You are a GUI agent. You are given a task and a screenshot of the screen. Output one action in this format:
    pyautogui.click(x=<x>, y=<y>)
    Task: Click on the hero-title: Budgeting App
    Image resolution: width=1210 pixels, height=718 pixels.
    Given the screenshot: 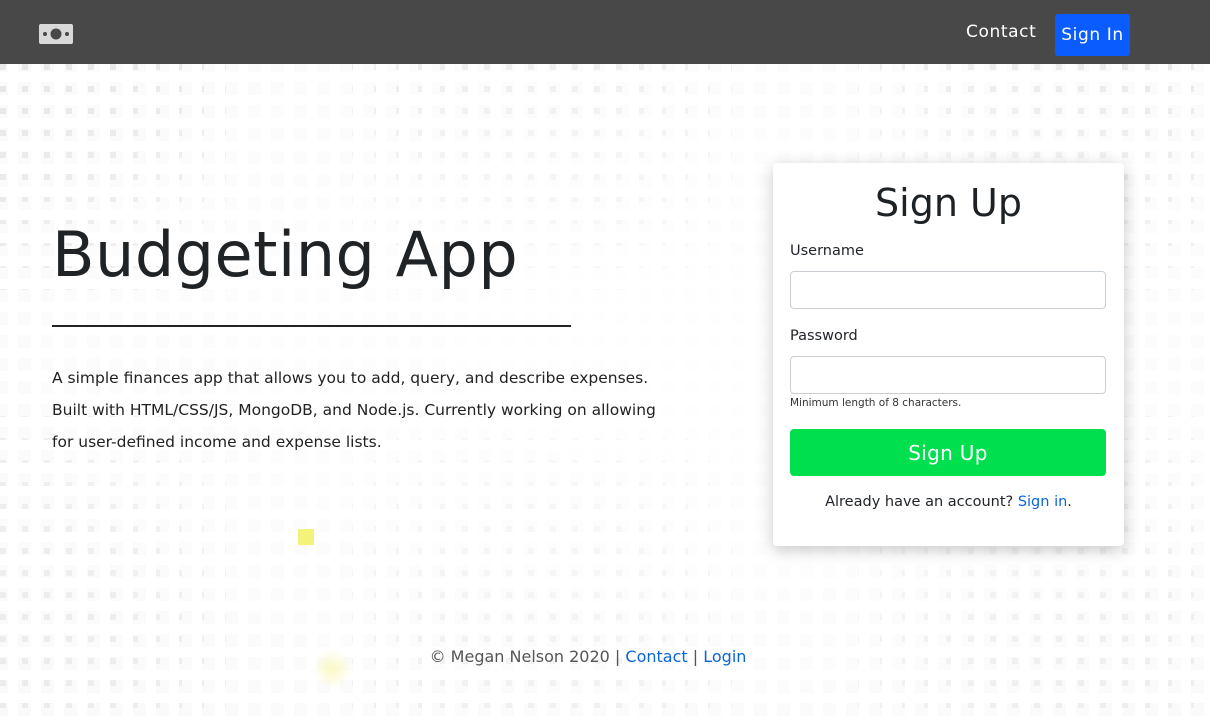 What is the action you would take?
    pyautogui.click(x=285, y=254)
    